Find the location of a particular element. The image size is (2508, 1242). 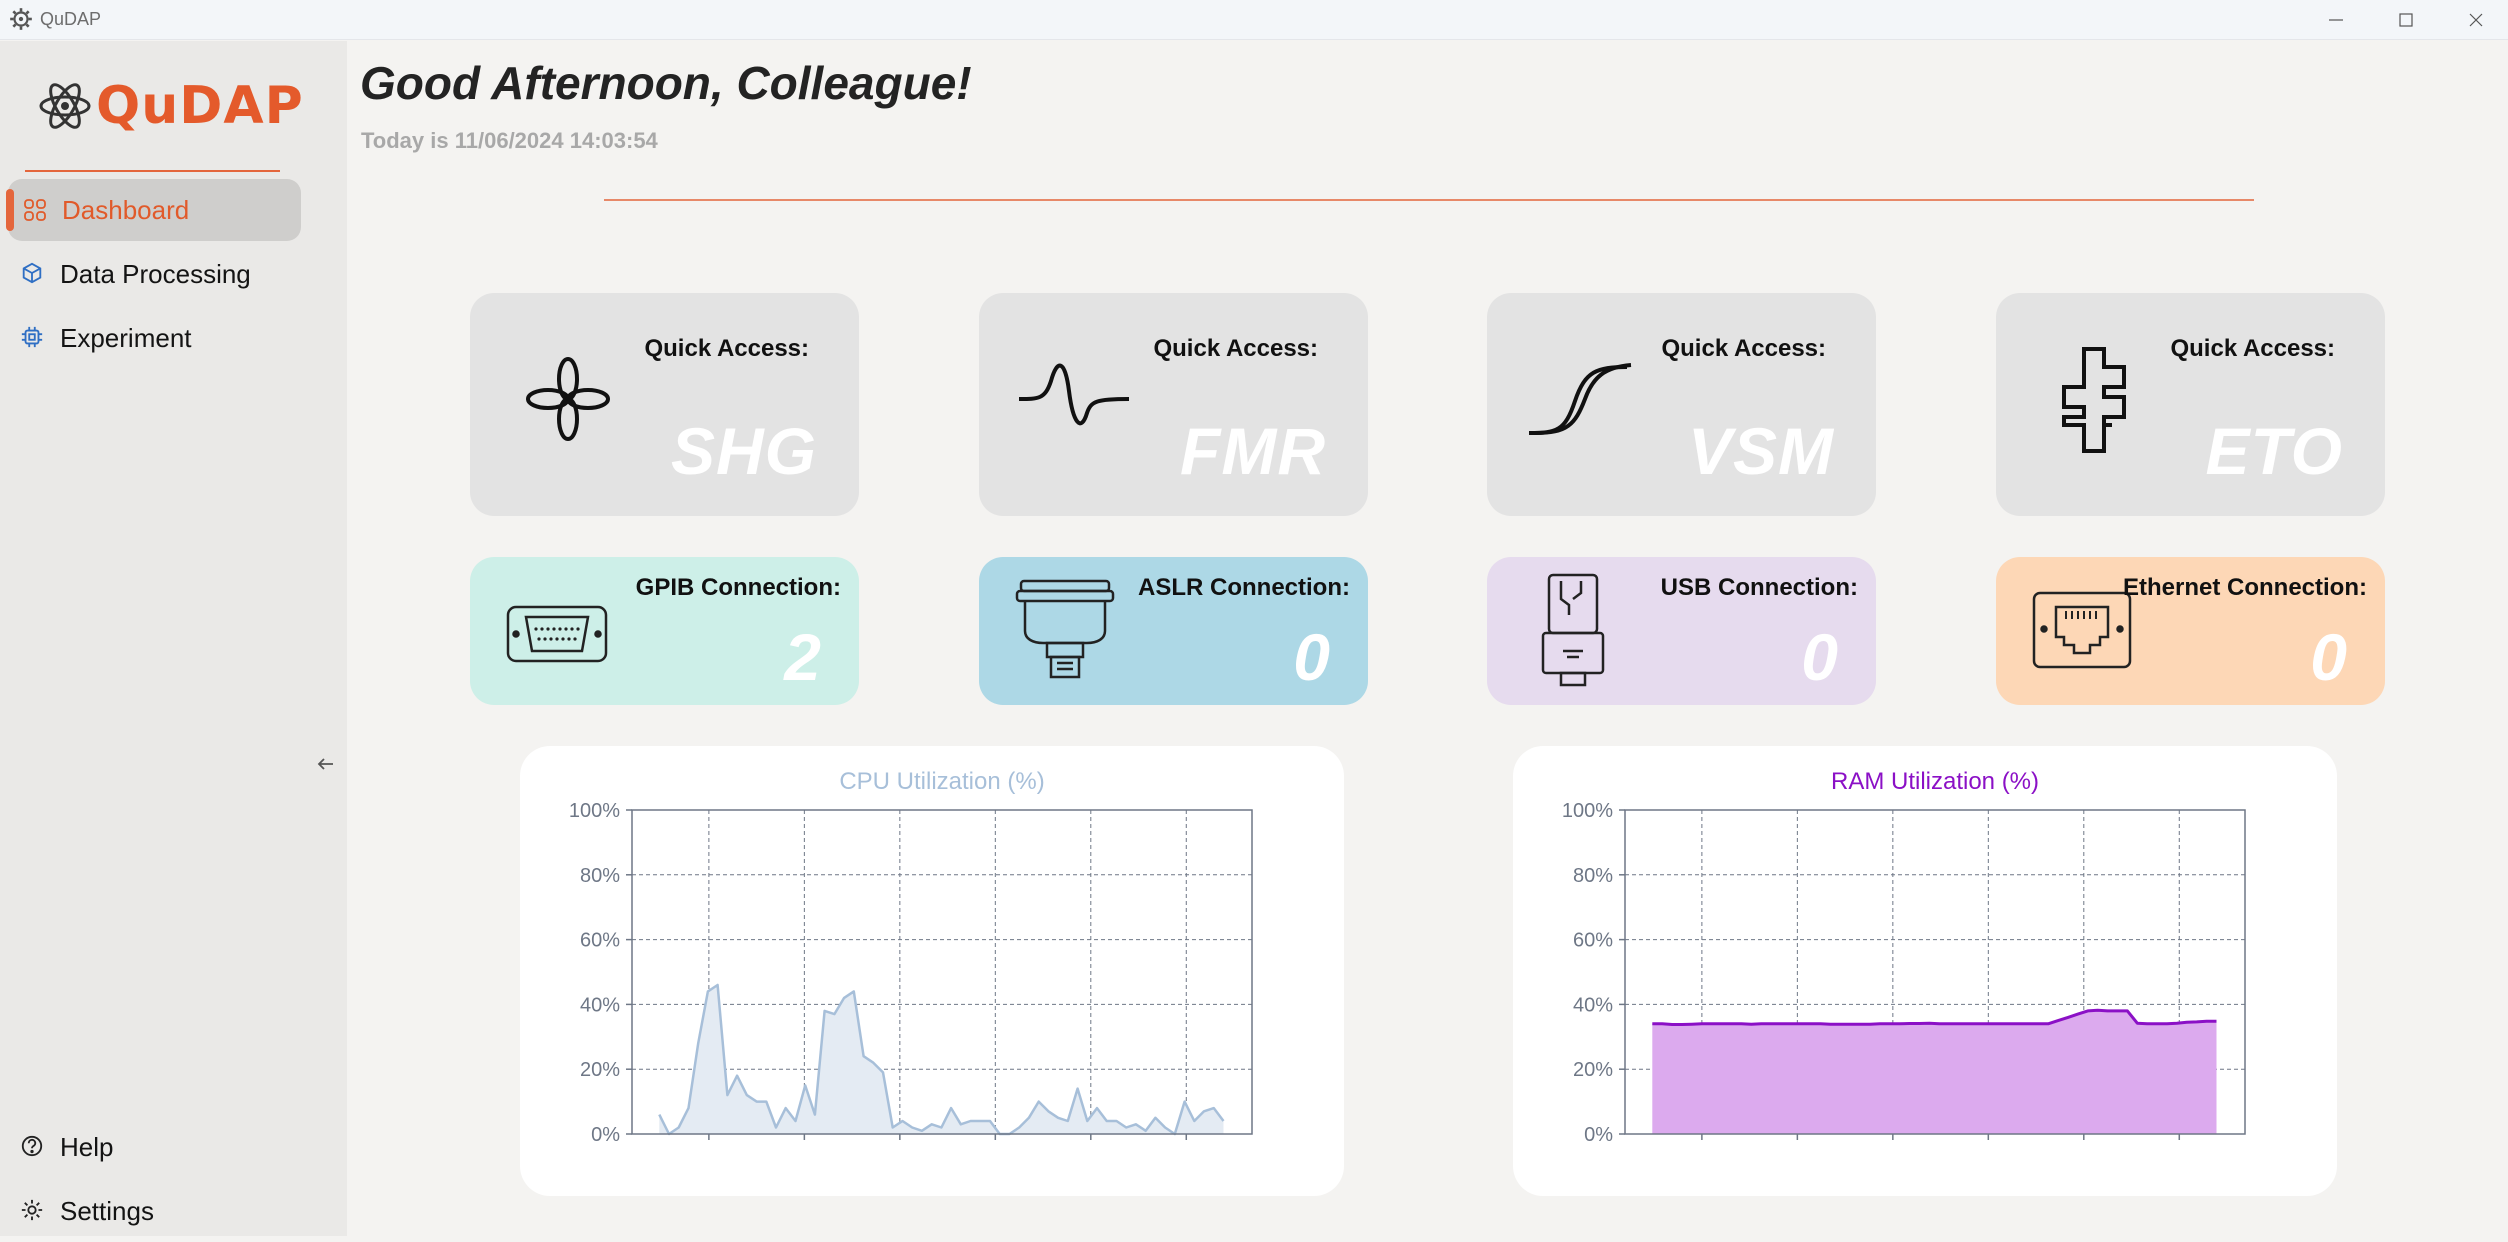

maximize-icon is located at coordinates (2406, 20).